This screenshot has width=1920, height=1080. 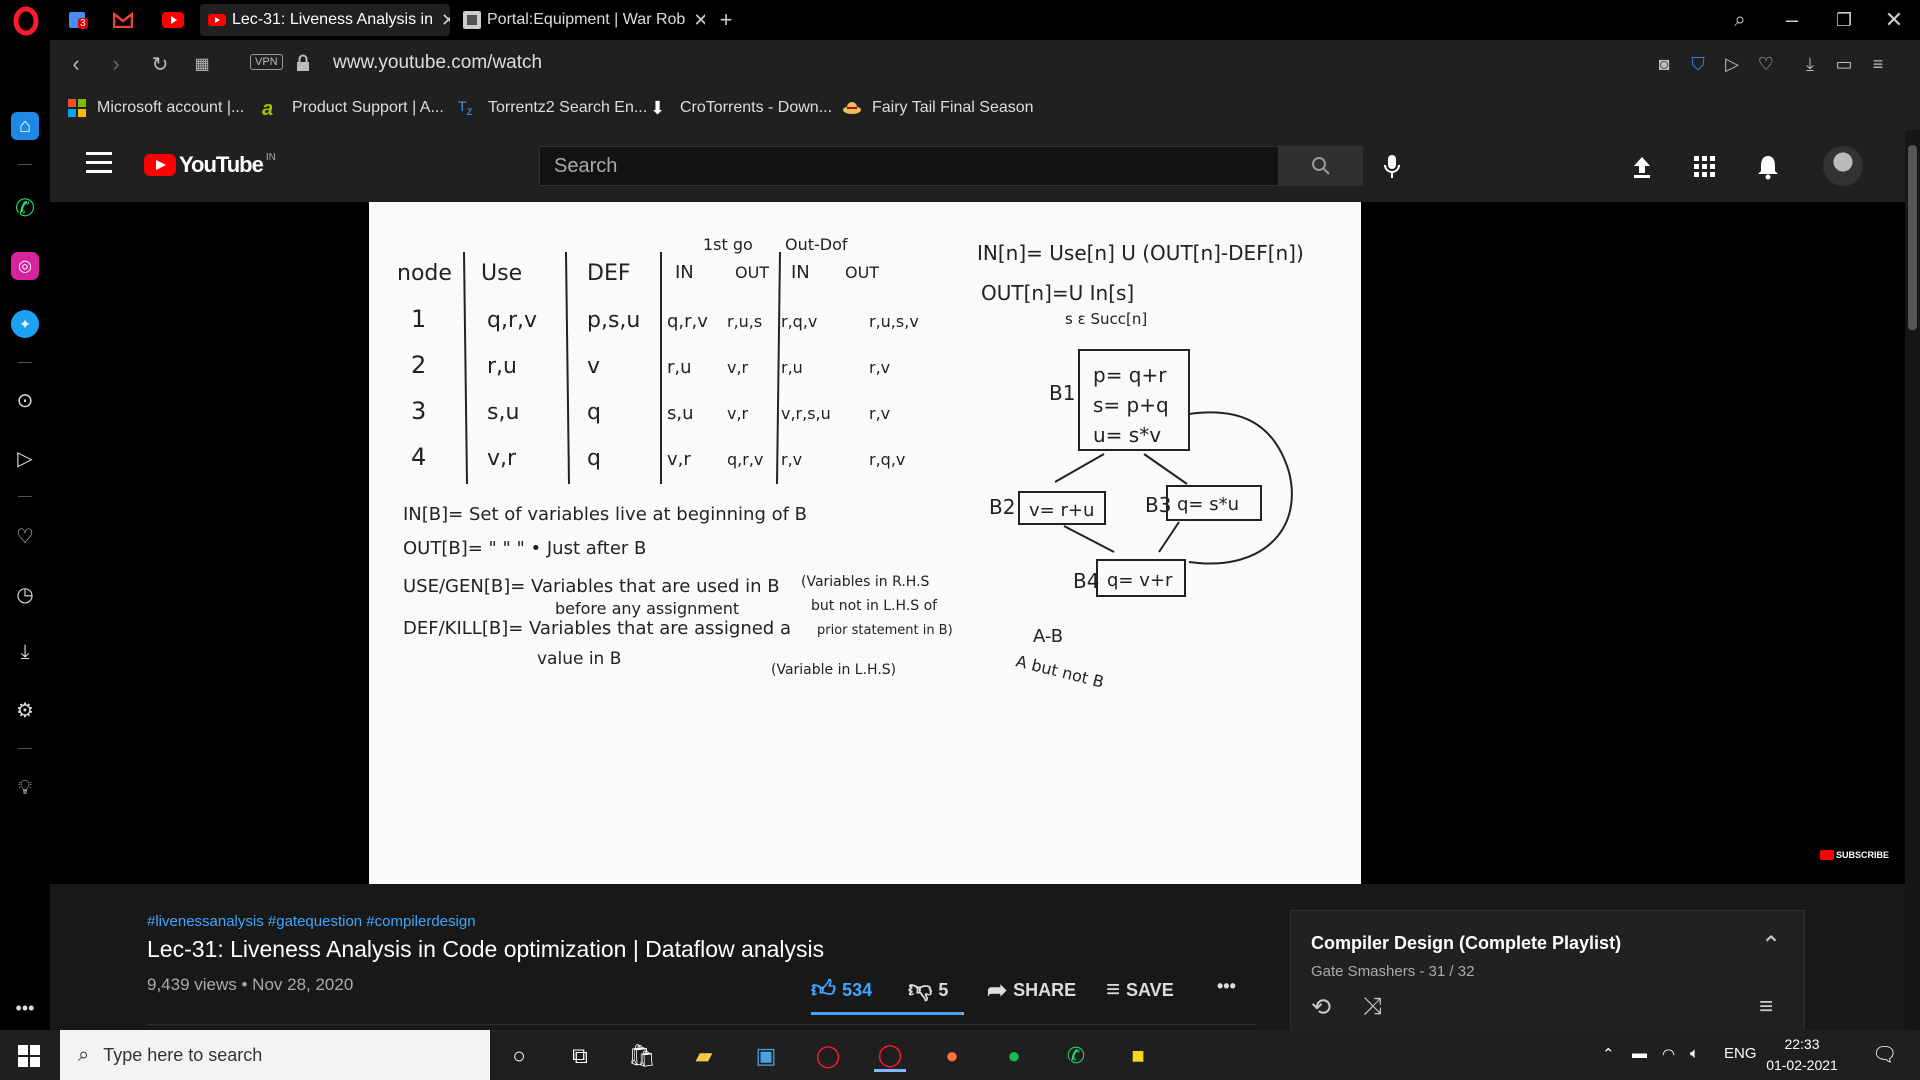 What do you see at coordinates (25, 266) in the screenshot?
I see `instagram-icon: ◎` at bounding box center [25, 266].